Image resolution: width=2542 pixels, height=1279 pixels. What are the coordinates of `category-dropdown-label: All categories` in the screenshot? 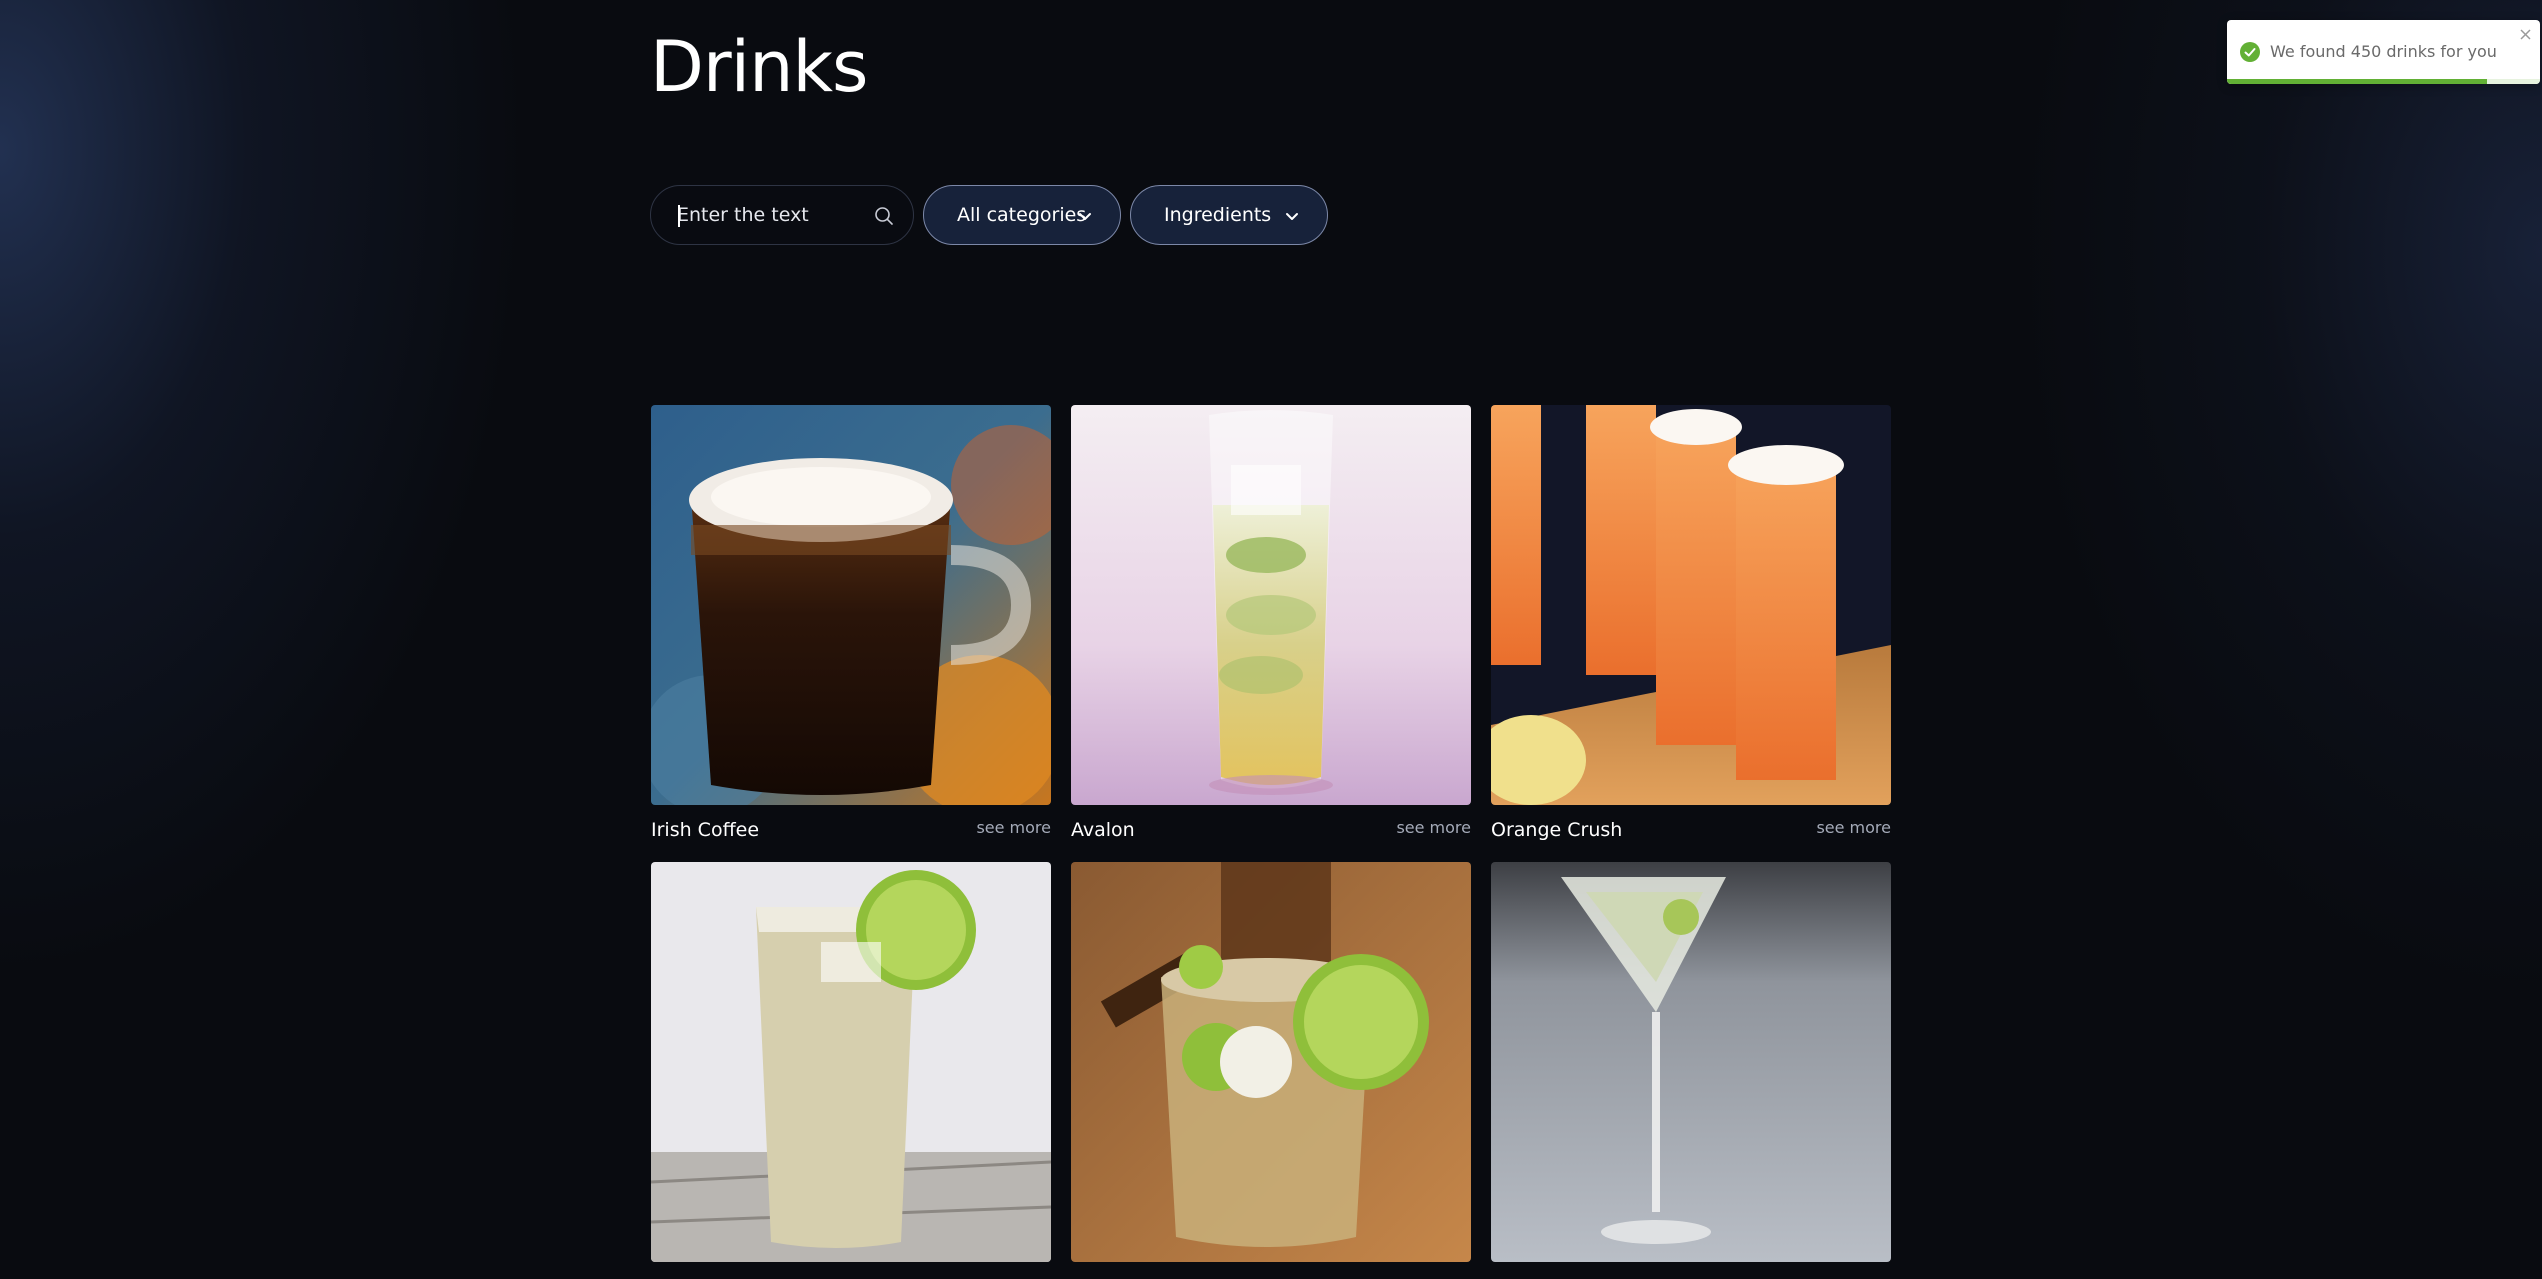 It's located at (1022, 215).